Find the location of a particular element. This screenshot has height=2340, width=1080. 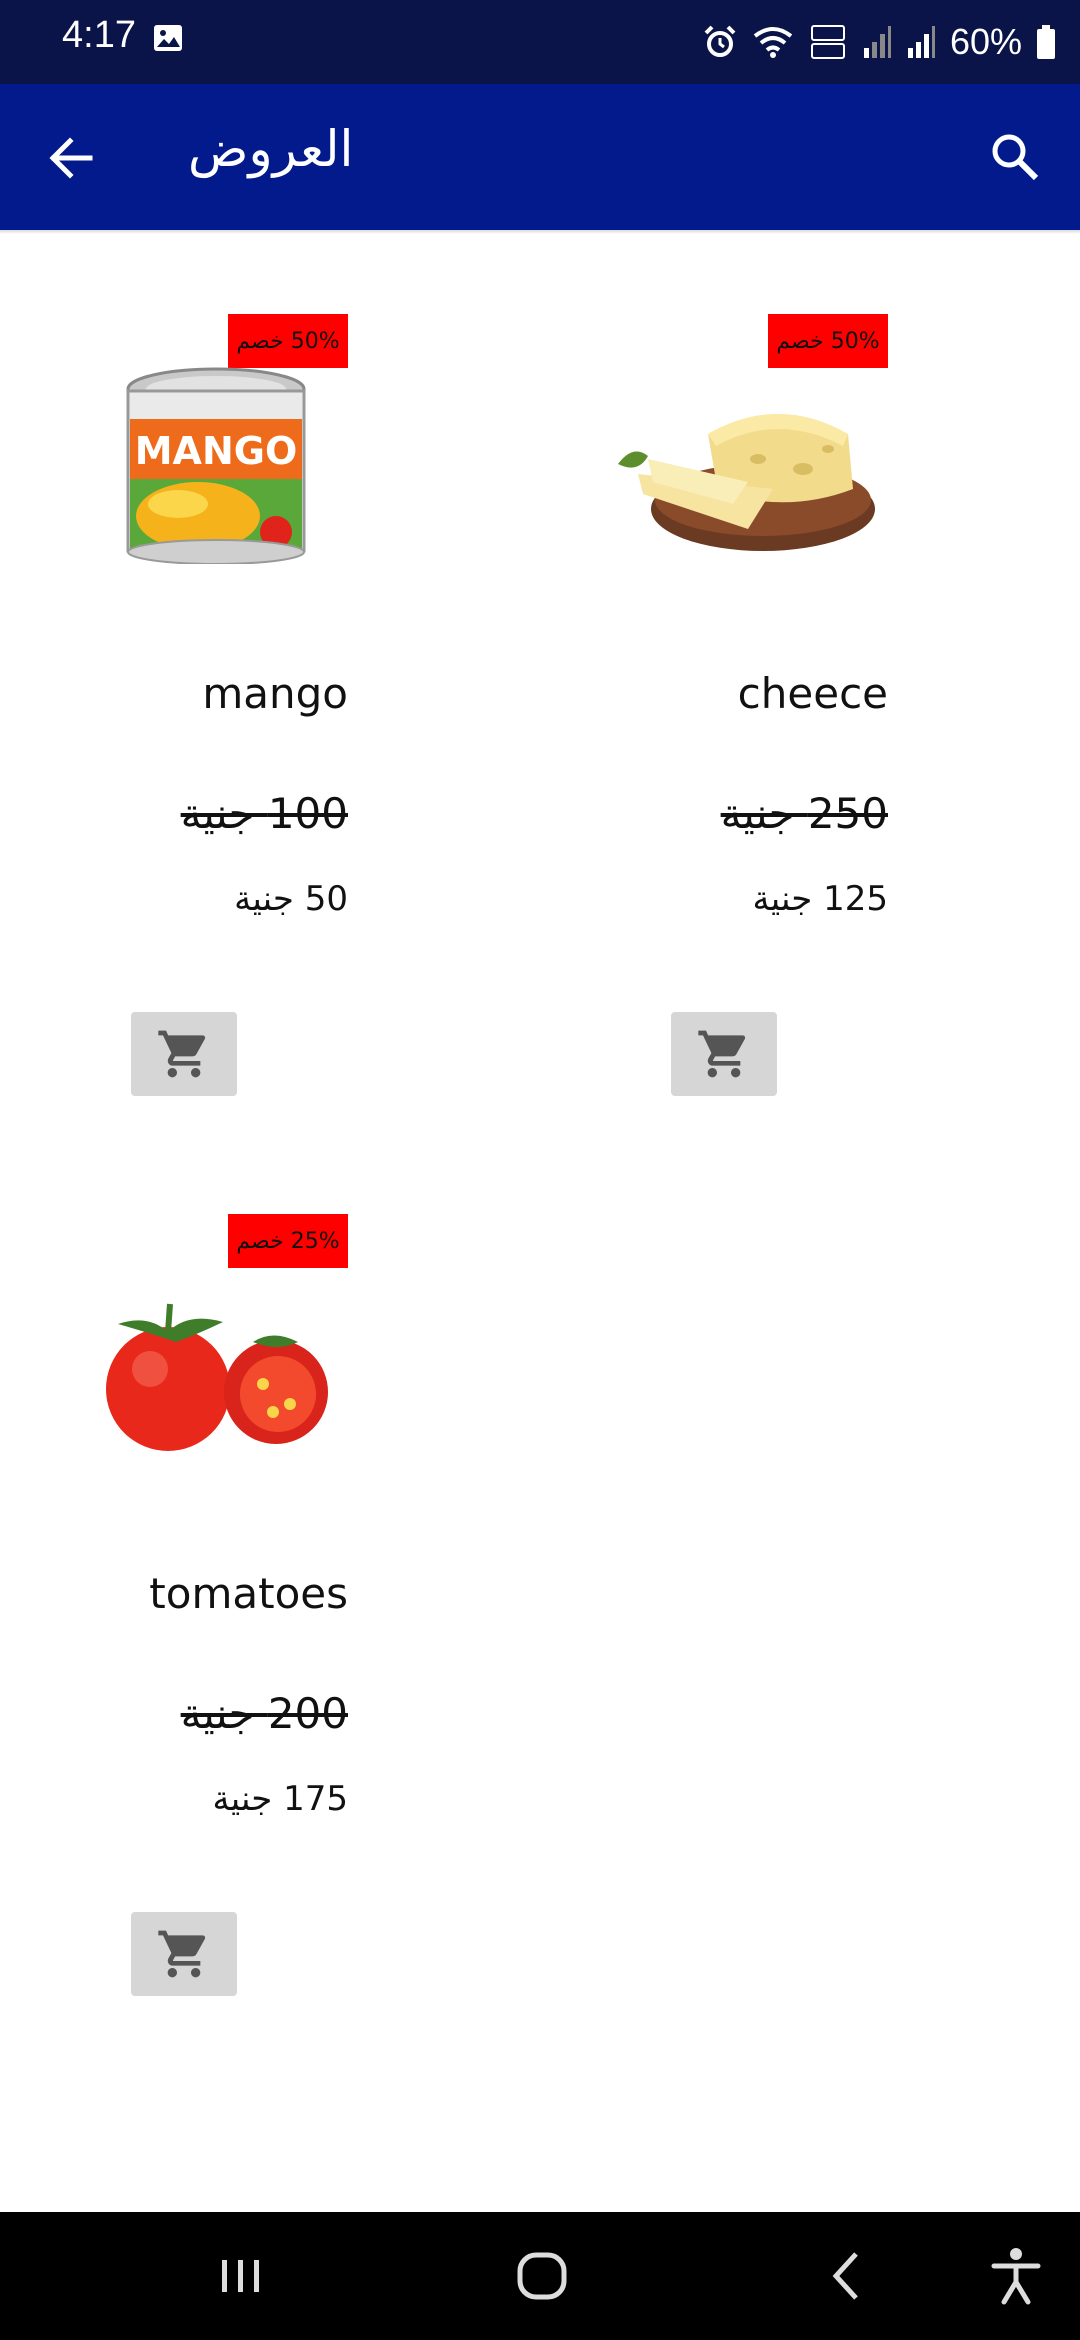

battery-percentage: 60% is located at coordinates (985, 41).